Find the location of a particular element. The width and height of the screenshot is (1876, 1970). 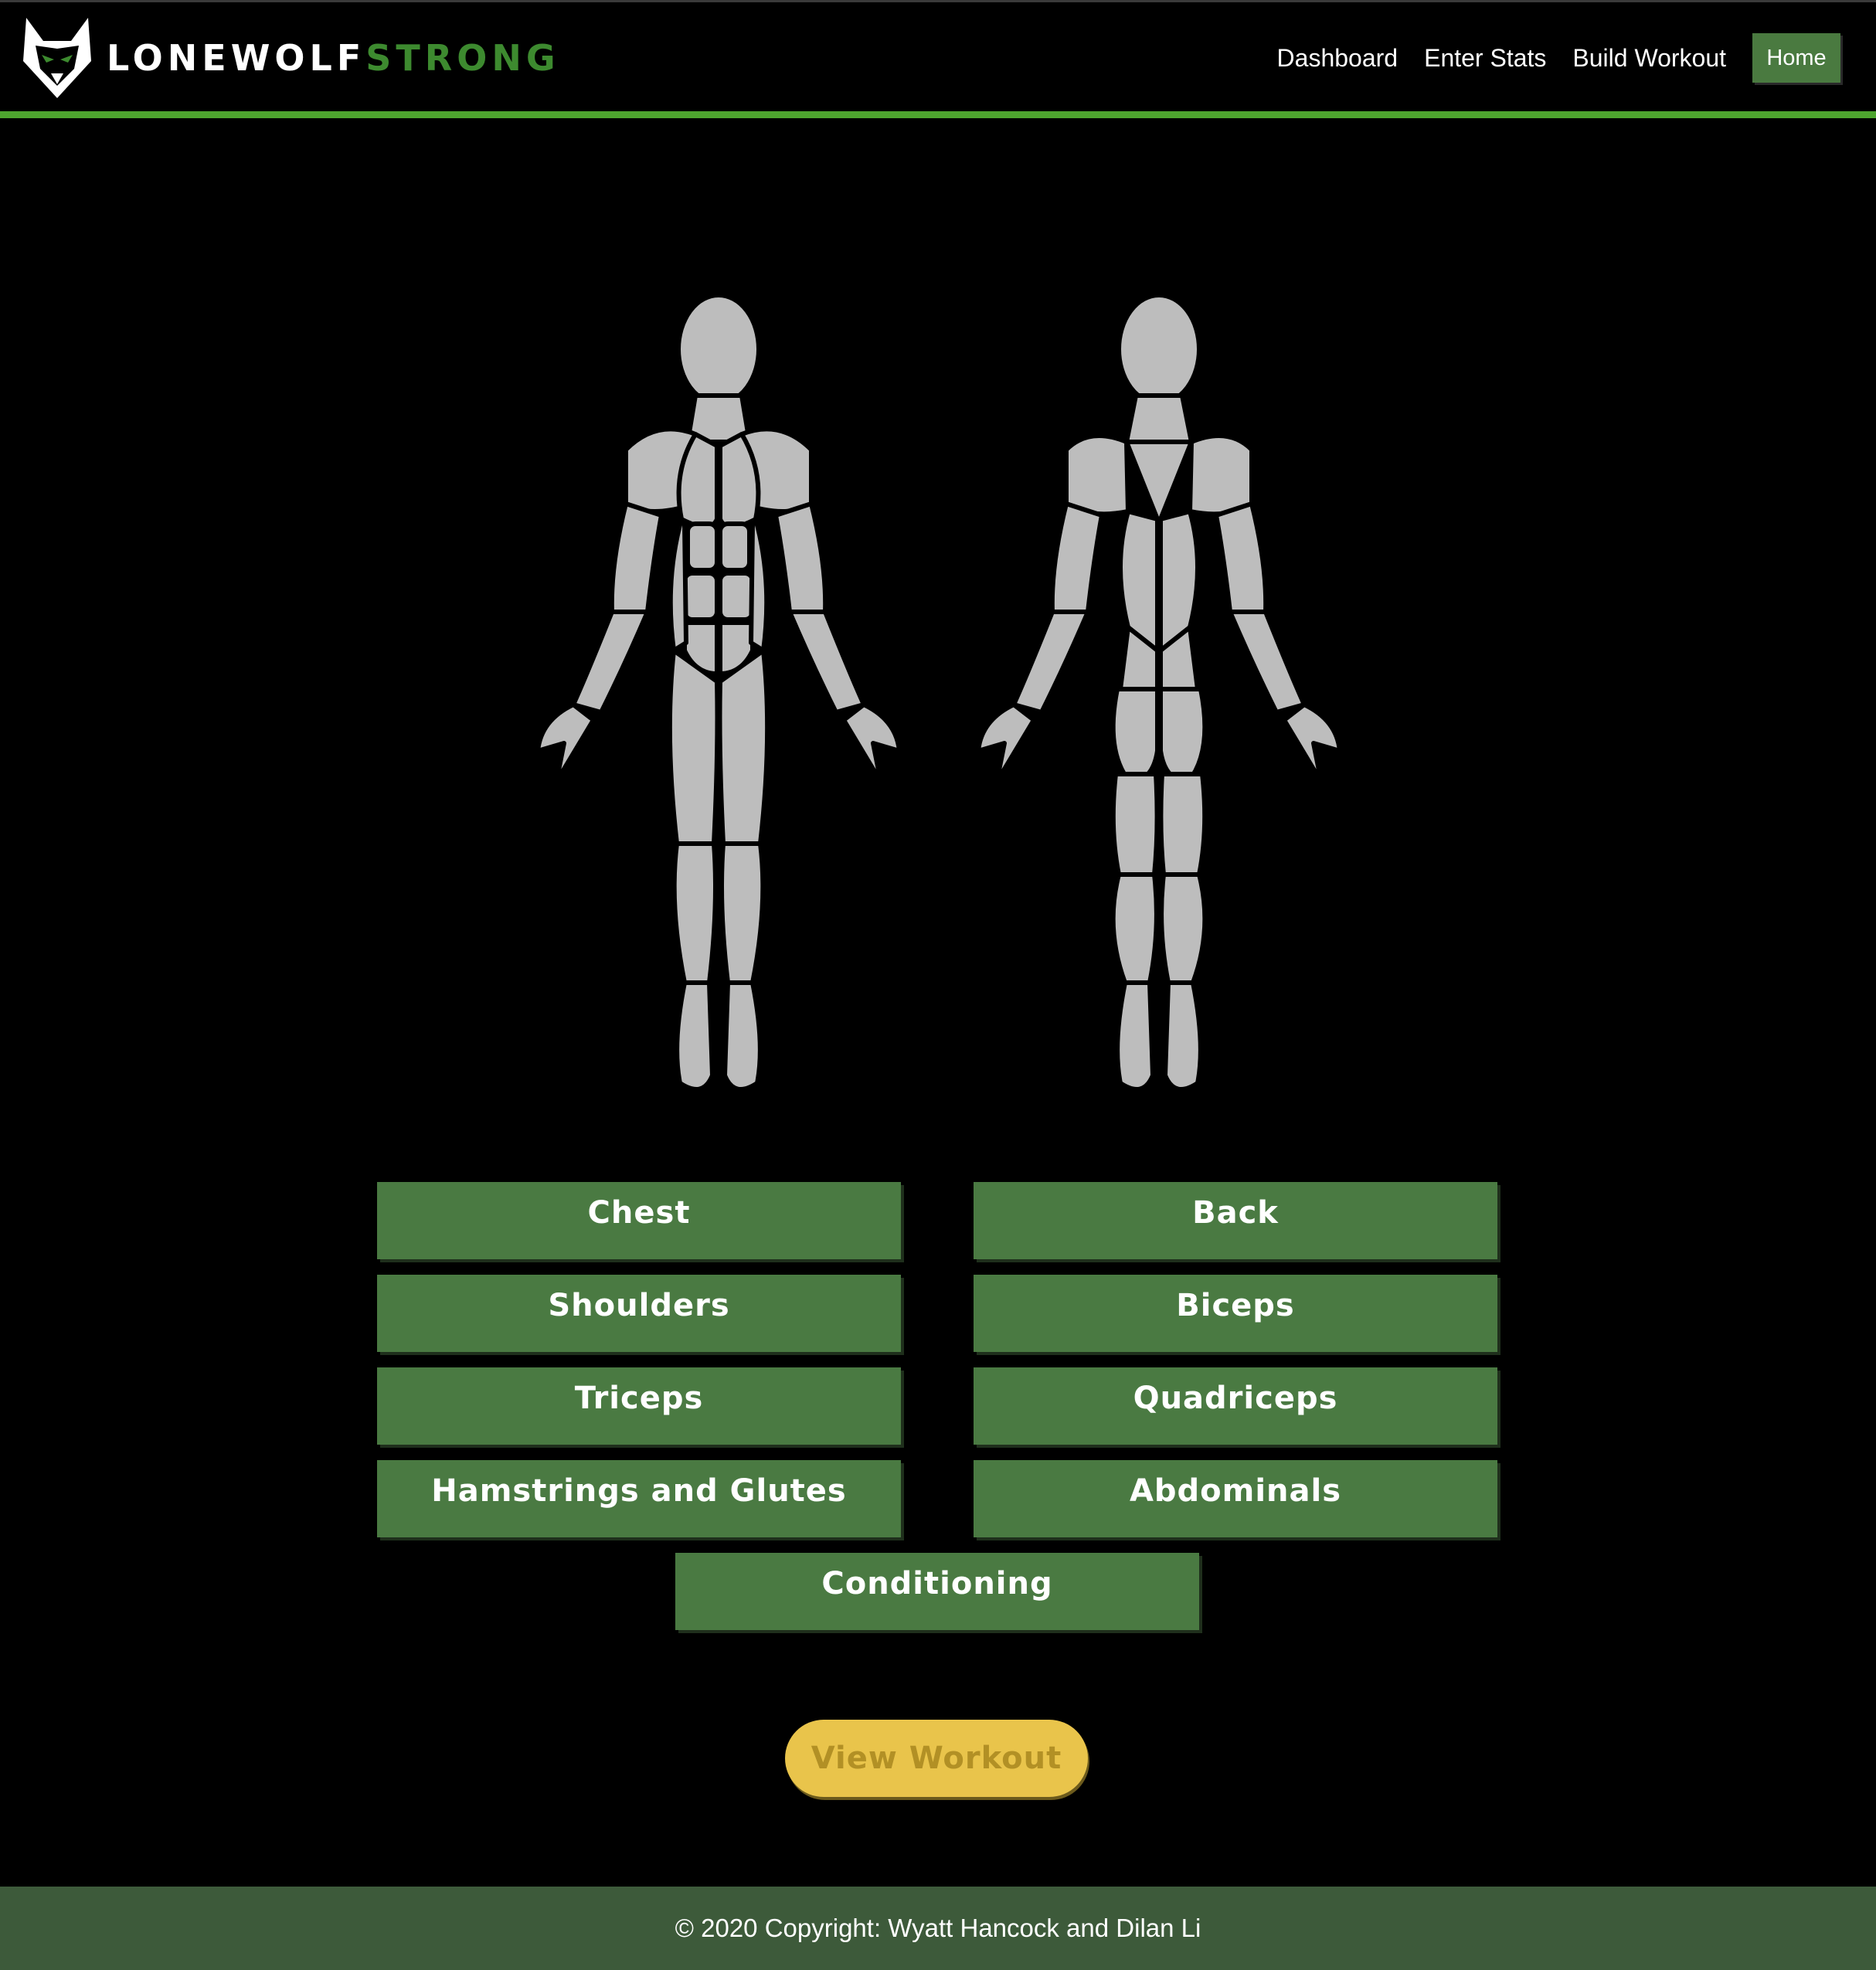

chest-button: Chest is located at coordinates (639, 1220).